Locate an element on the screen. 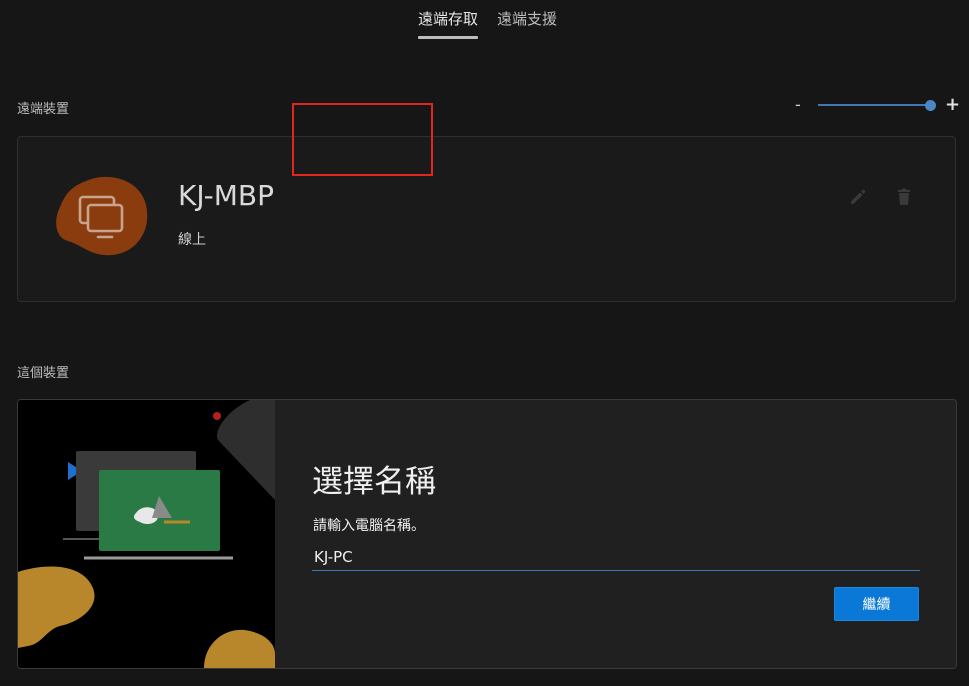  device-status: 線上 is located at coordinates (192, 240).